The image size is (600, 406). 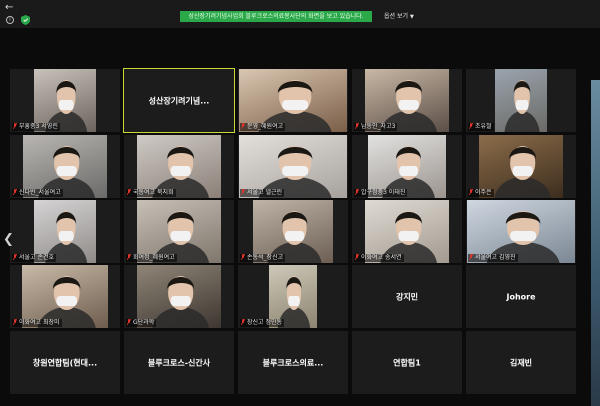 What do you see at coordinates (179, 296) in the screenshot?
I see `participant-tile: G단과학` at bounding box center [179, 296].